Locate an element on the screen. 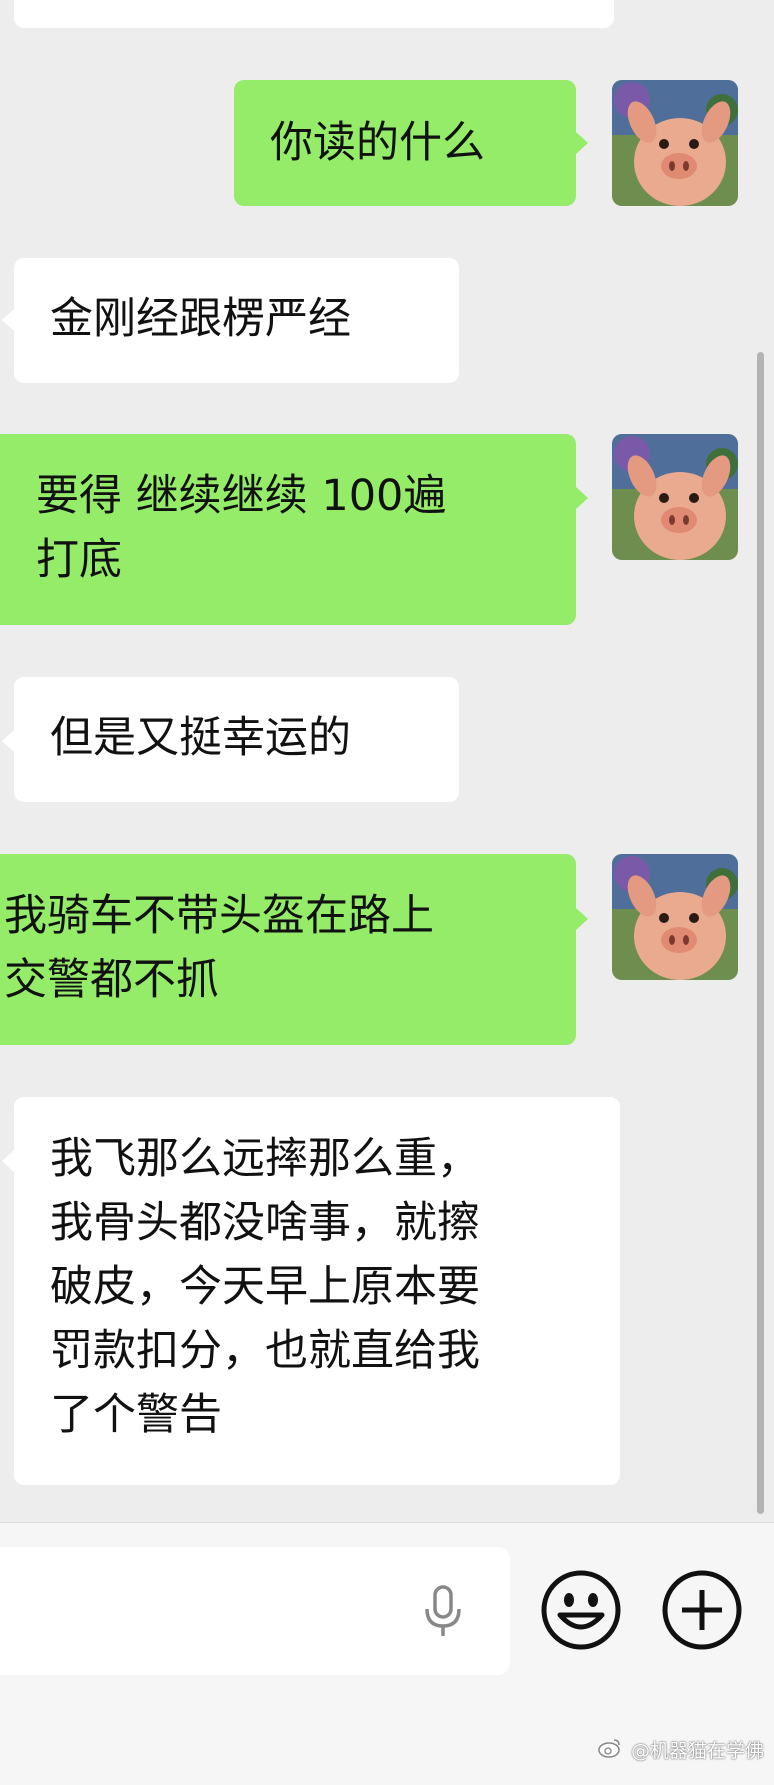  message-bubble-incoming: 但是又挺幸运的 is located at coordinates (236, 739).